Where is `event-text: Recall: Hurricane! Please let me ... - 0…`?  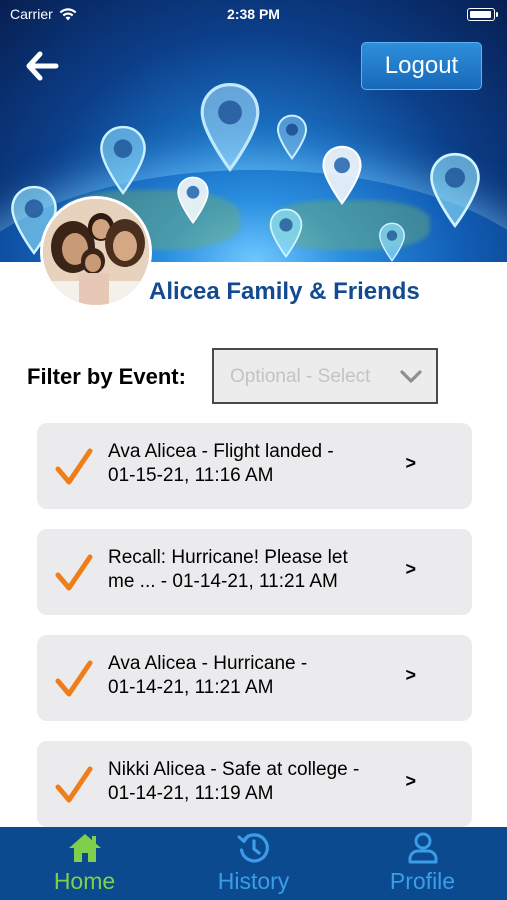
event-text: Recall: Hurricane! Please let me ... - 0… is located at coordinates (253, 570).